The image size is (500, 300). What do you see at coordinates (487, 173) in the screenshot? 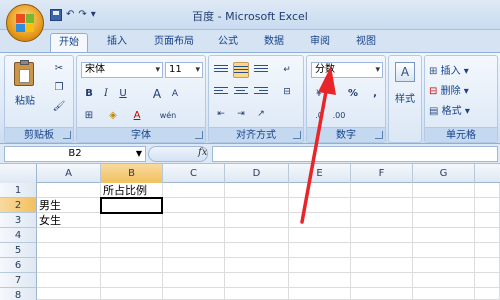
I see `column-header-partial` at bounding box center [487, 173].